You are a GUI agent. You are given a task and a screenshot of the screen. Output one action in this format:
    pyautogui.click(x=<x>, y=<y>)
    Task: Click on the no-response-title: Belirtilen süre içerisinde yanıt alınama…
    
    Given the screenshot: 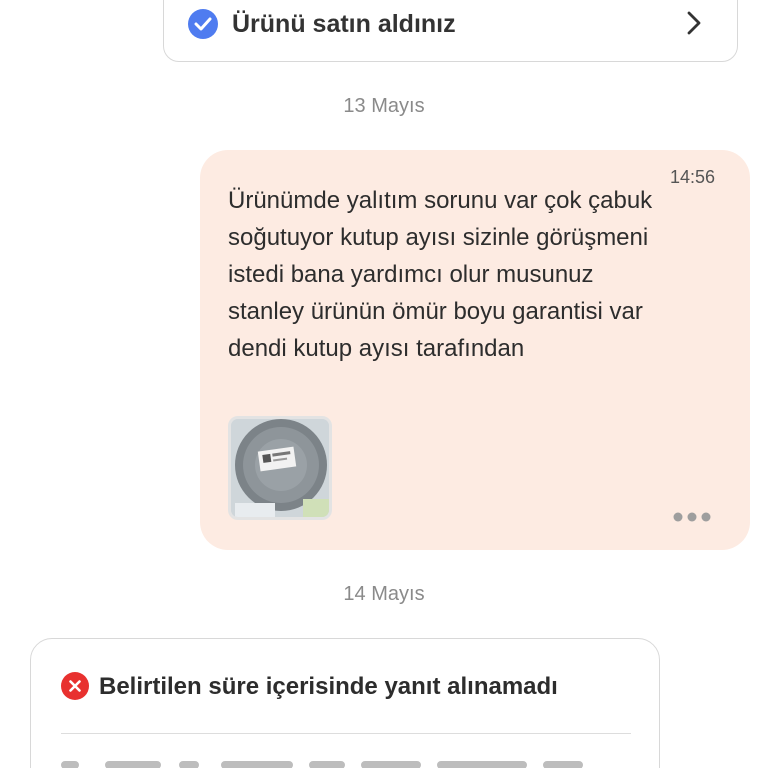 What is the action you would take?
    pyautogui.click(x=328, y=686)
    